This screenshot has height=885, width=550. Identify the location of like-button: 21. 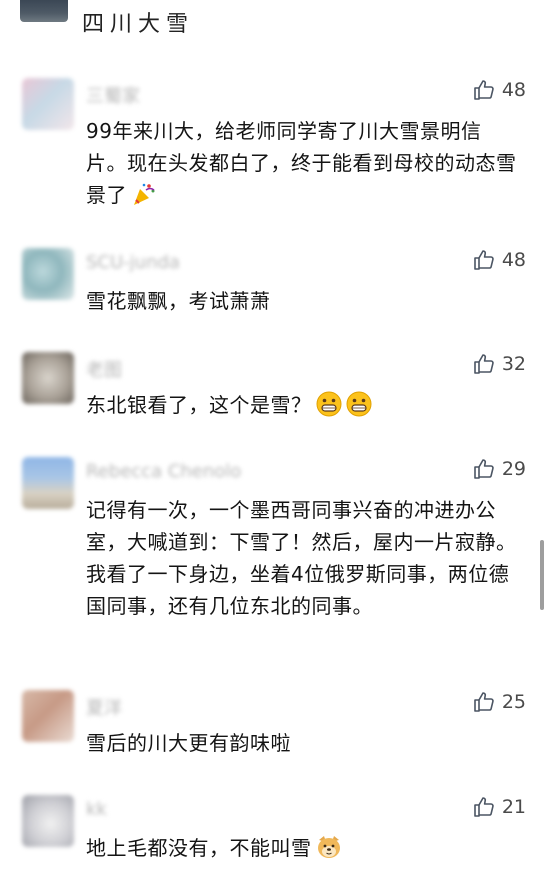
(499, 807).